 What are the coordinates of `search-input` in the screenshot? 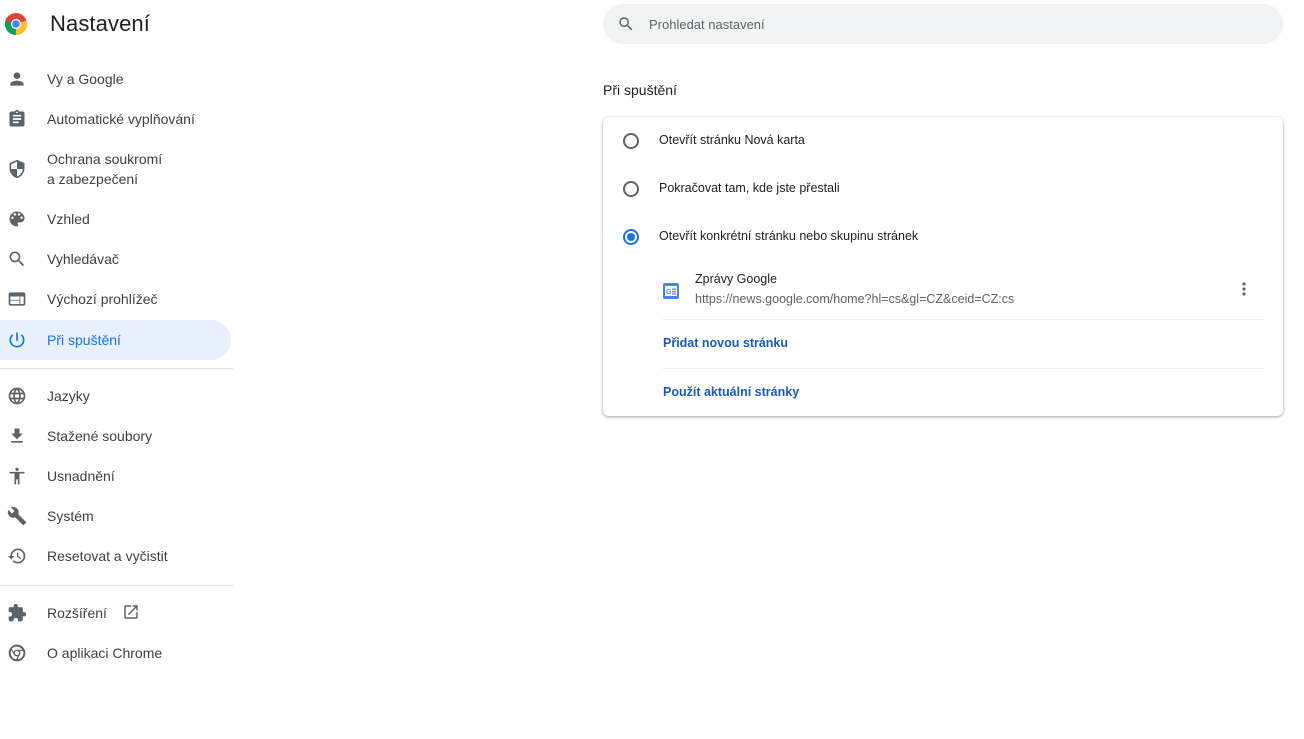 It's located at (949, 24).